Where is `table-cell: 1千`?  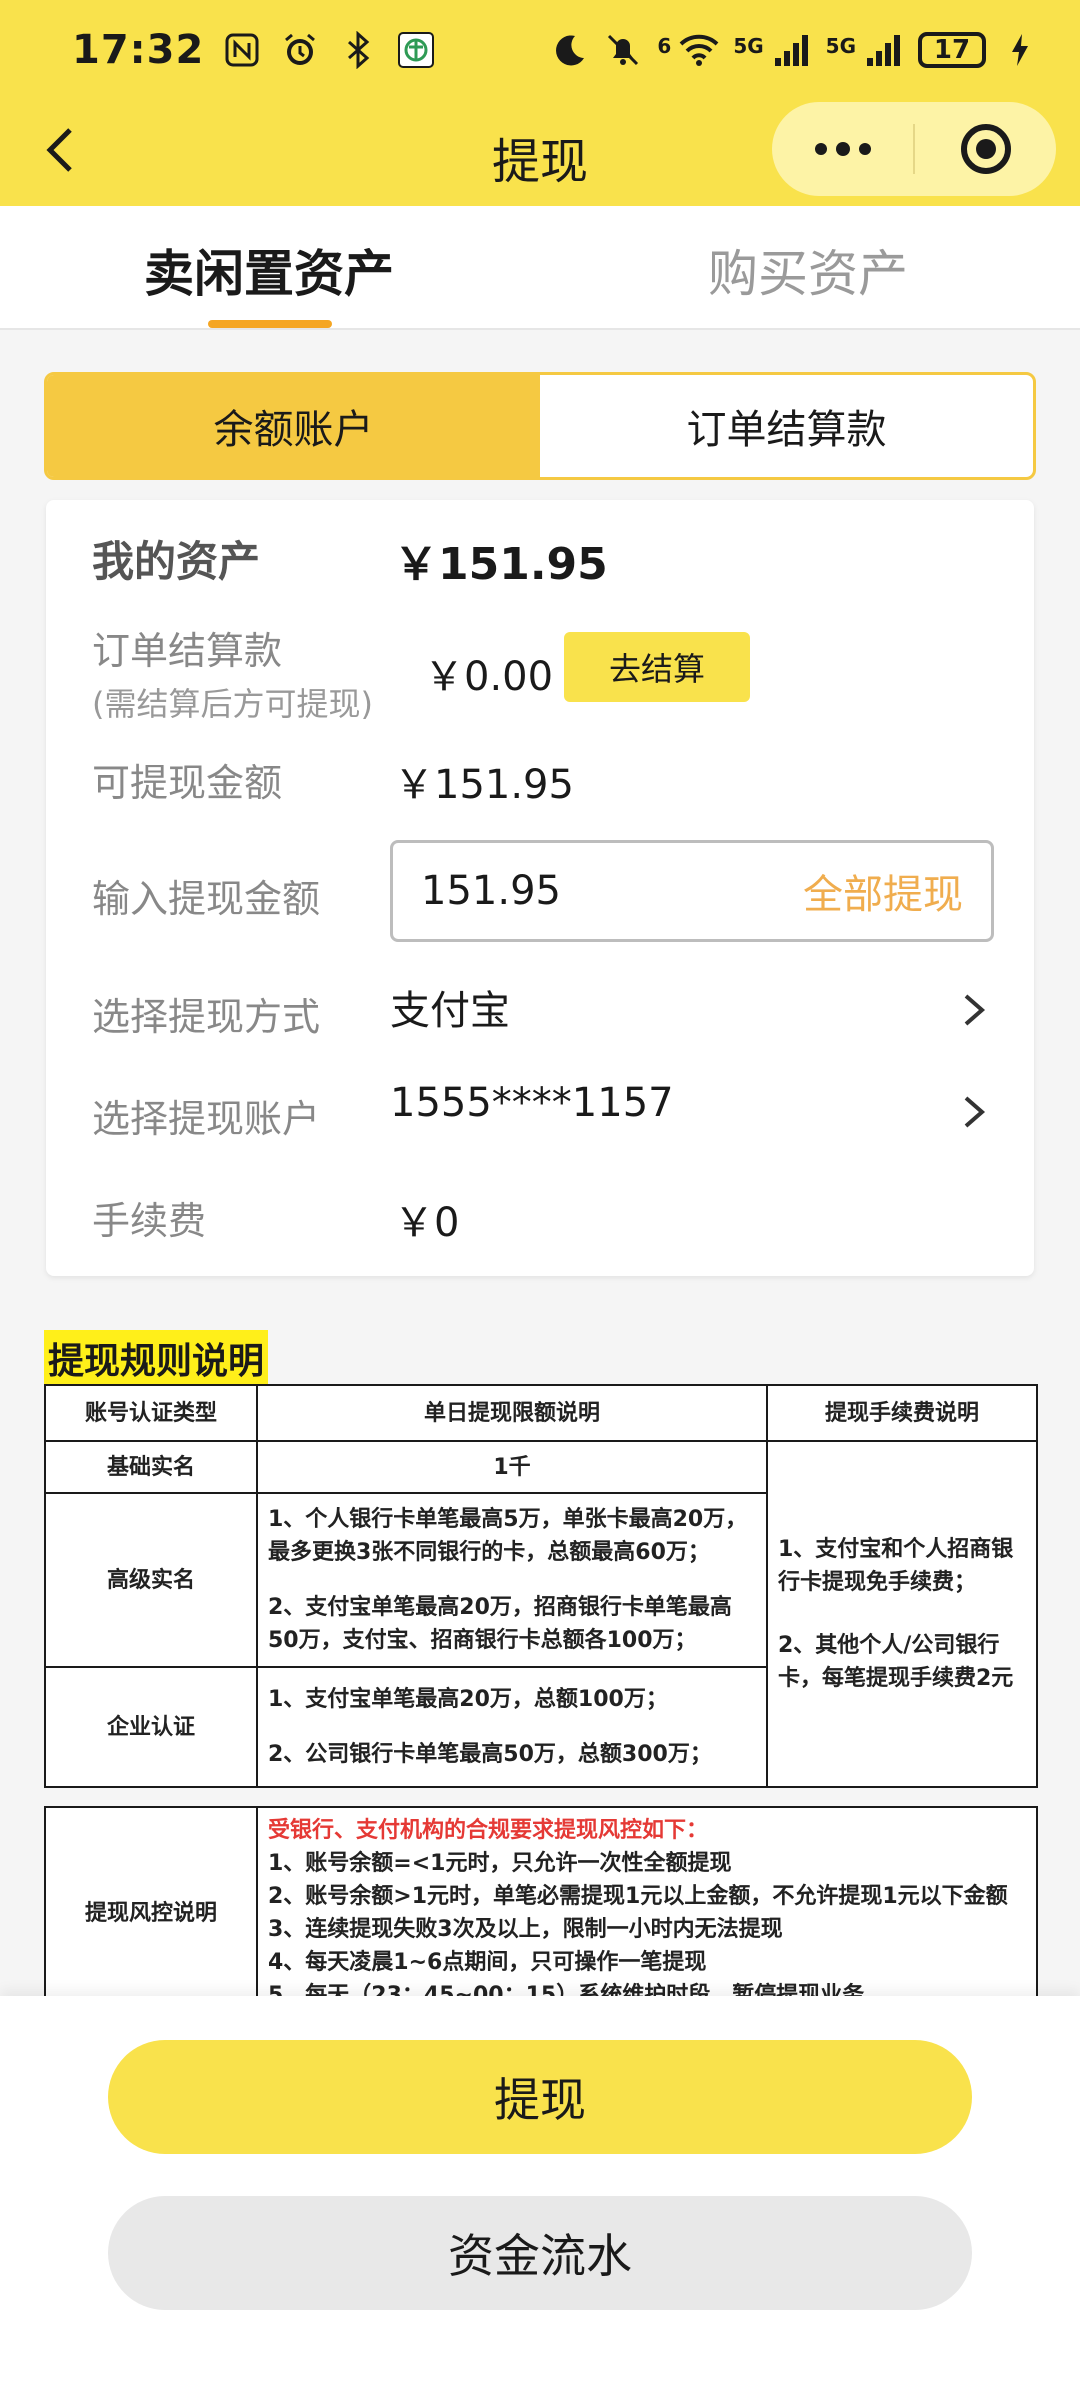
table-cell: 1千 is located at coordinates (512, 1467).